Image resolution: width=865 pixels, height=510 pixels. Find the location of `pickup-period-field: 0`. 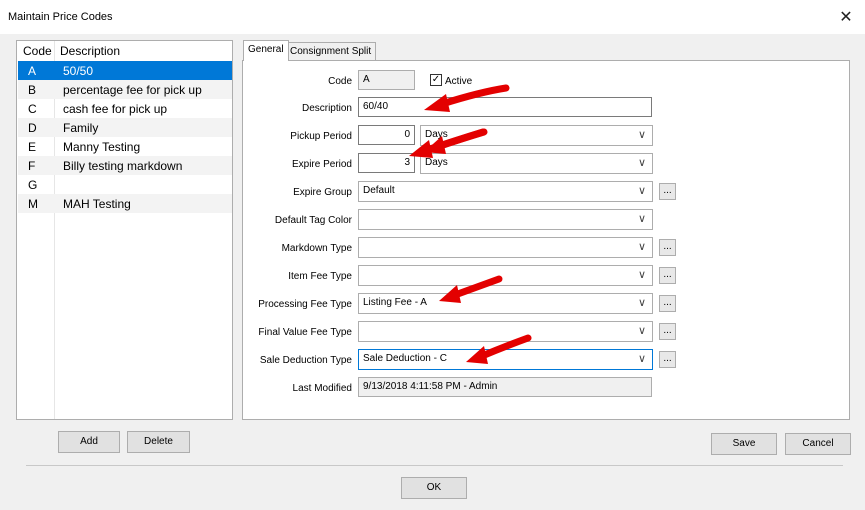

pickup-period-field: 0 is located at coordinates (386, 135).